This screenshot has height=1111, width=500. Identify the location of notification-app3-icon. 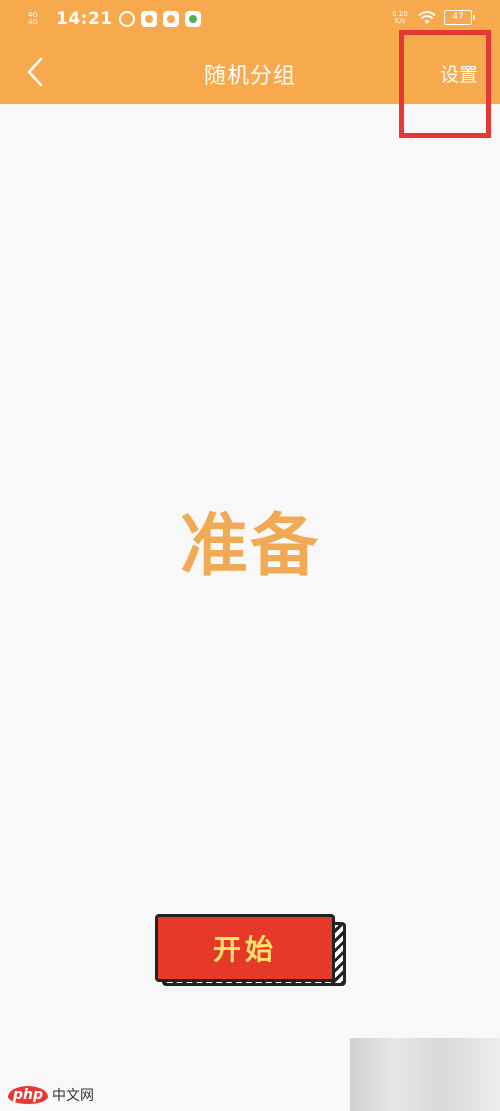
(192, 19).